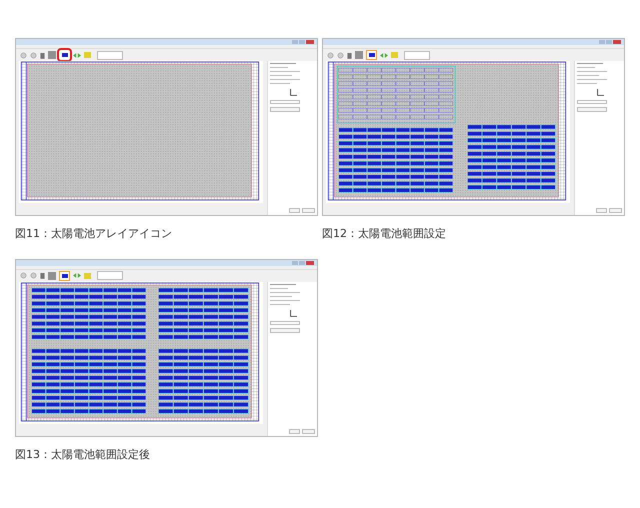 This screenshot has width=640, height=508. What do you see at coordinates (87, 275) in the screenshot?
I see `fill-tool` at bounding box center [87, 275].